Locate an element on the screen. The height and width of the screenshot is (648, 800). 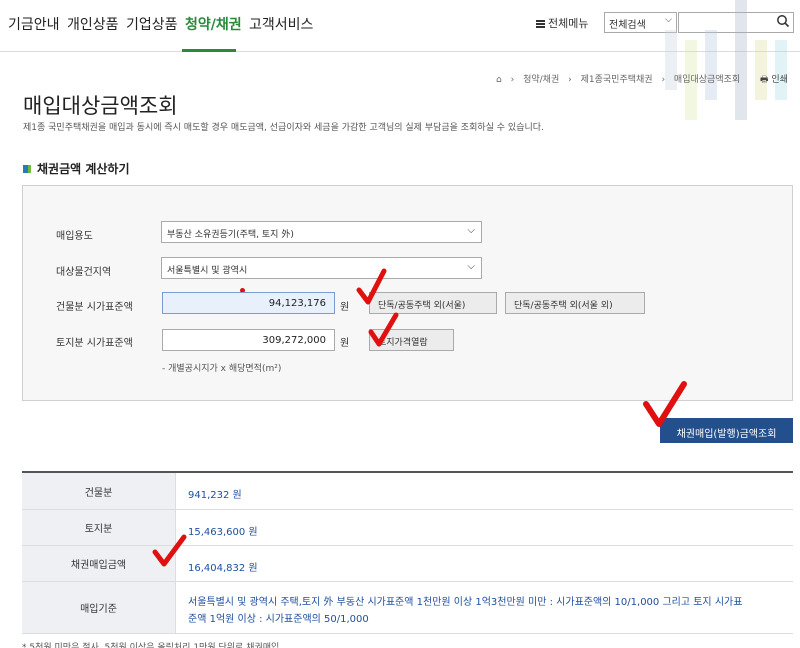
region-label: 대상물건지역 is located at coordinates (84, 272).